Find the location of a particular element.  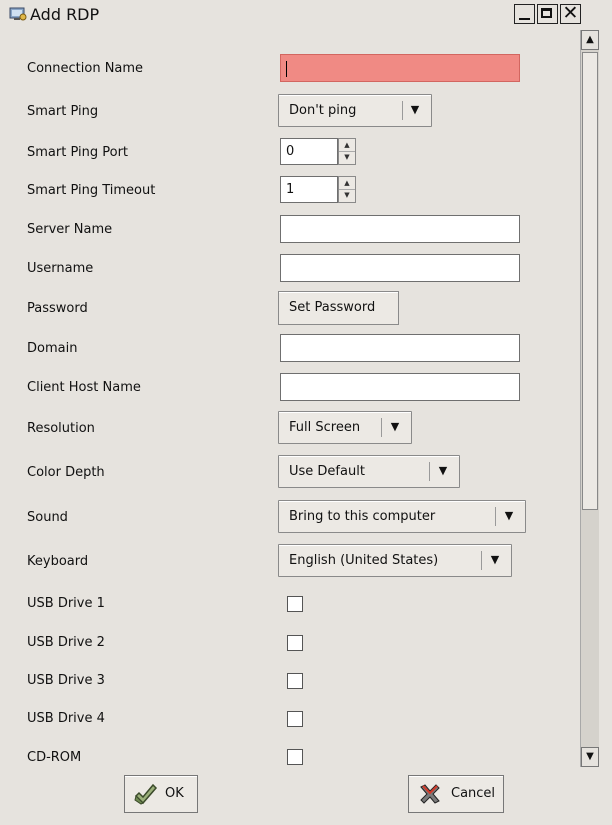

minimize-icon is located at coordinates (524, 19).